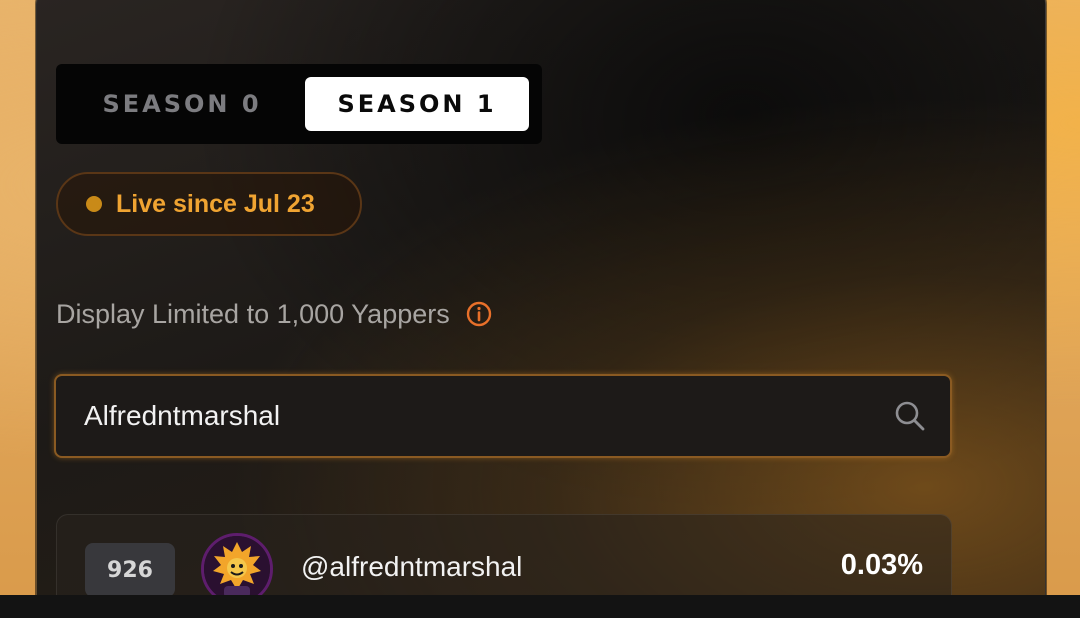 This screenshot has height=618, width=1080. I want to click on live-status-text: Live since Jul 23, so click(215, 203).